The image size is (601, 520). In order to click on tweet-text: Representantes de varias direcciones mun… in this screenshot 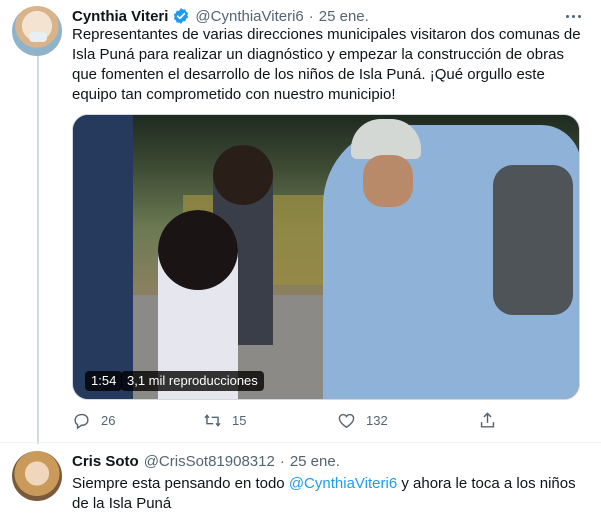, I will do `click(326, 64)`.